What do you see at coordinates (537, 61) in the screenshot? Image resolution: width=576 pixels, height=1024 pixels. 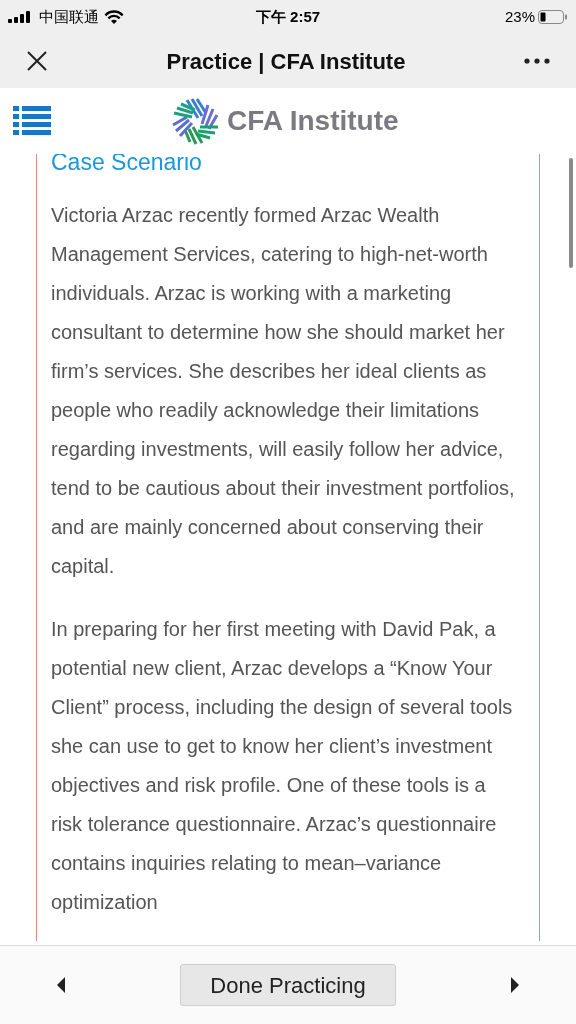 I see `more-icon` at bounding box center [537, 61].